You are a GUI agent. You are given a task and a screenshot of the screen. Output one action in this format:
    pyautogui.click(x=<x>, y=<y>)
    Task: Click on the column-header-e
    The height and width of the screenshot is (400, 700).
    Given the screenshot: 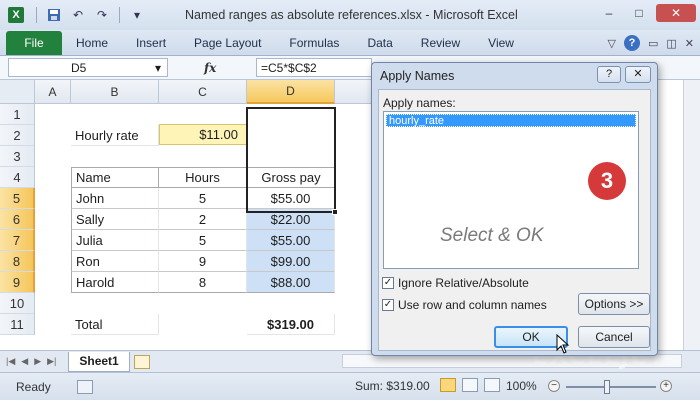 What is the action you would take?
    pyautogui.click(x=355, y=92)
    